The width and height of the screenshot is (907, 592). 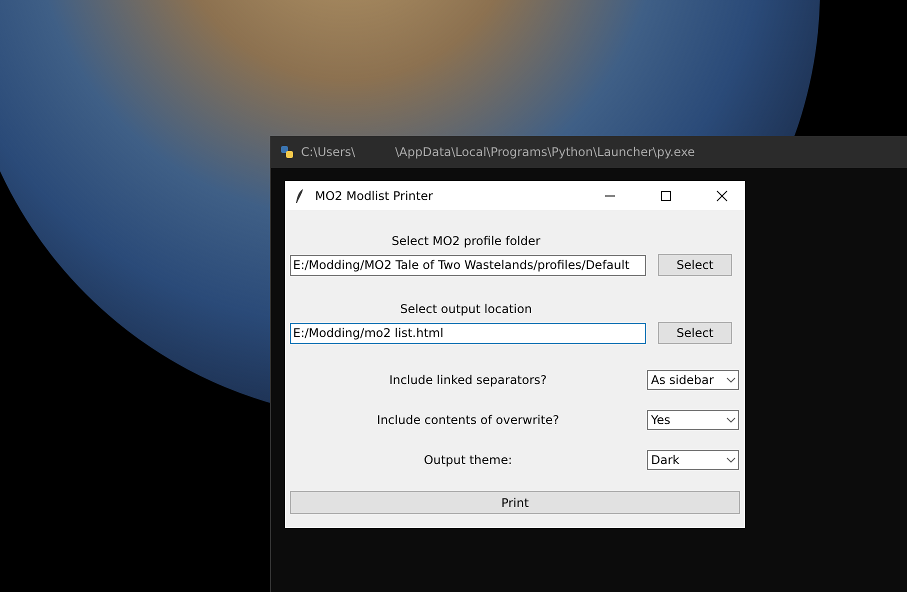 I want to click on feather-icon, so click(x=300, y=196).